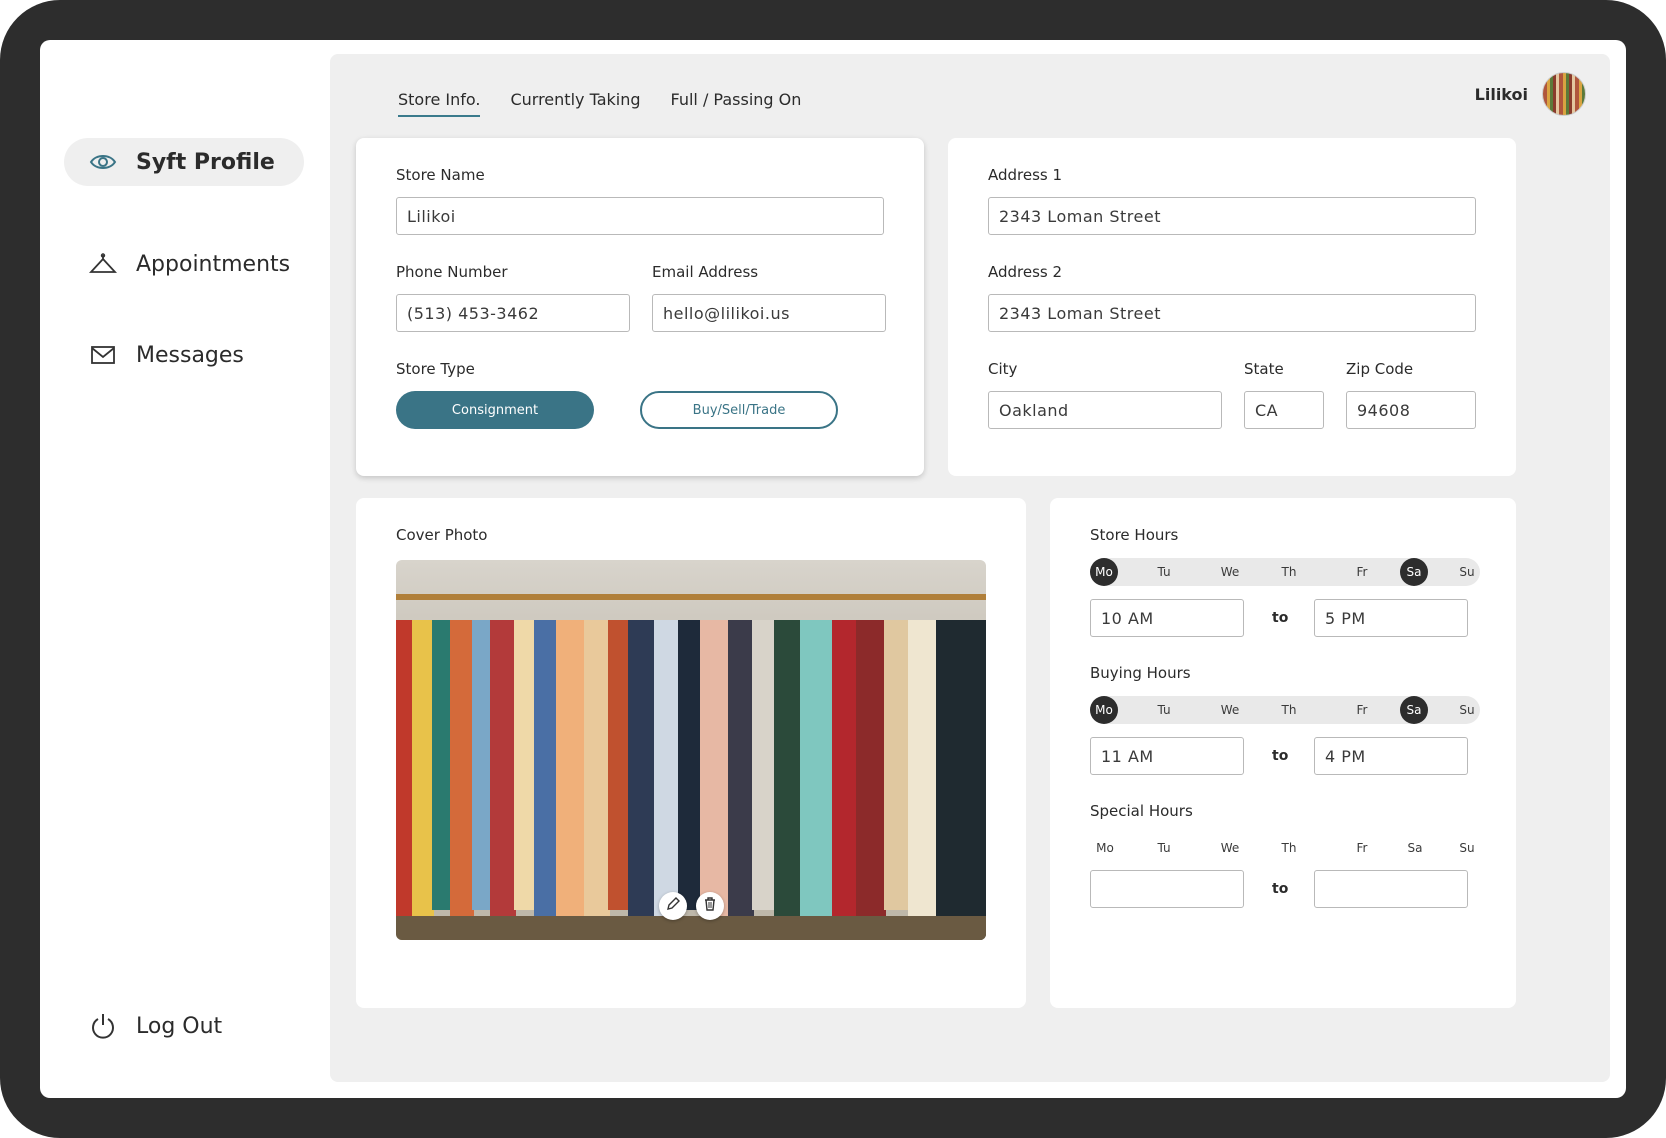 The height and width of the screenshot is (1138, 1666). What do you see at coordinates (1391, 618) in the screenshot?
I see `store-close-input` at bounding box center [1391, 618].